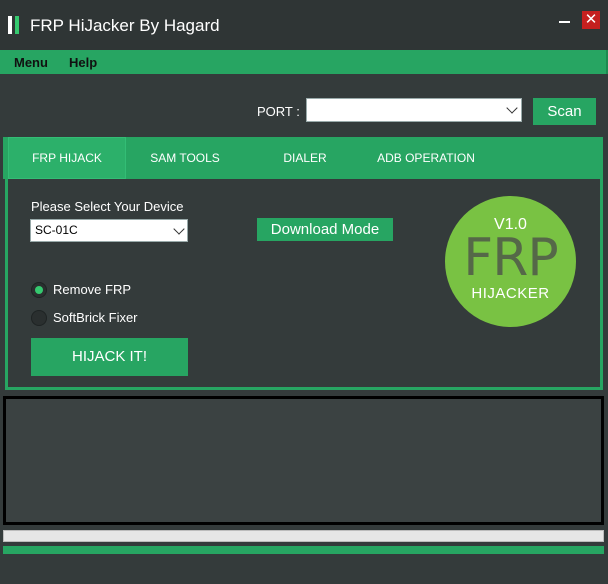  What do you see at coordinates (56, 230) in the screenshot?
I see `device-select-value: SC-01C` at bounding box center [56, 230].